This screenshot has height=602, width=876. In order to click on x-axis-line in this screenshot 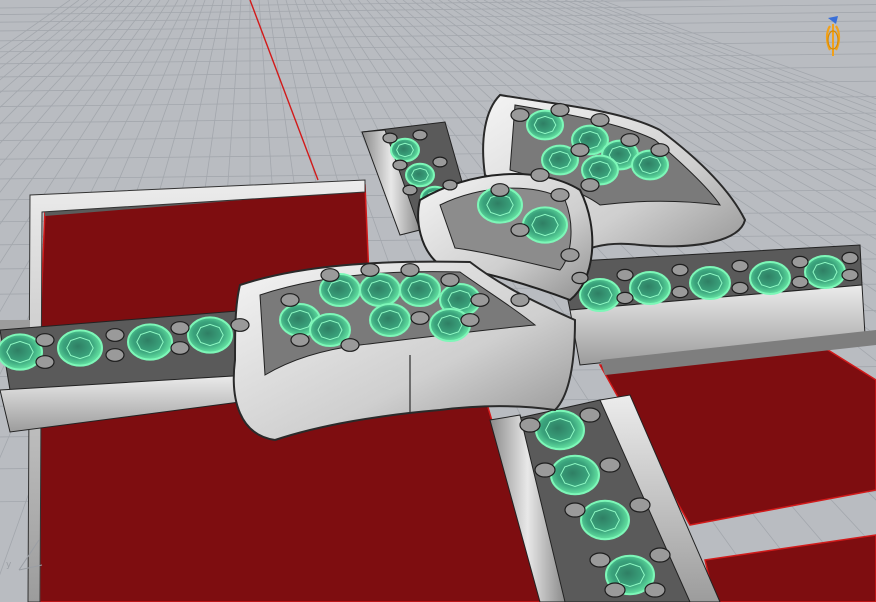, I will do `click(284, 90)`.